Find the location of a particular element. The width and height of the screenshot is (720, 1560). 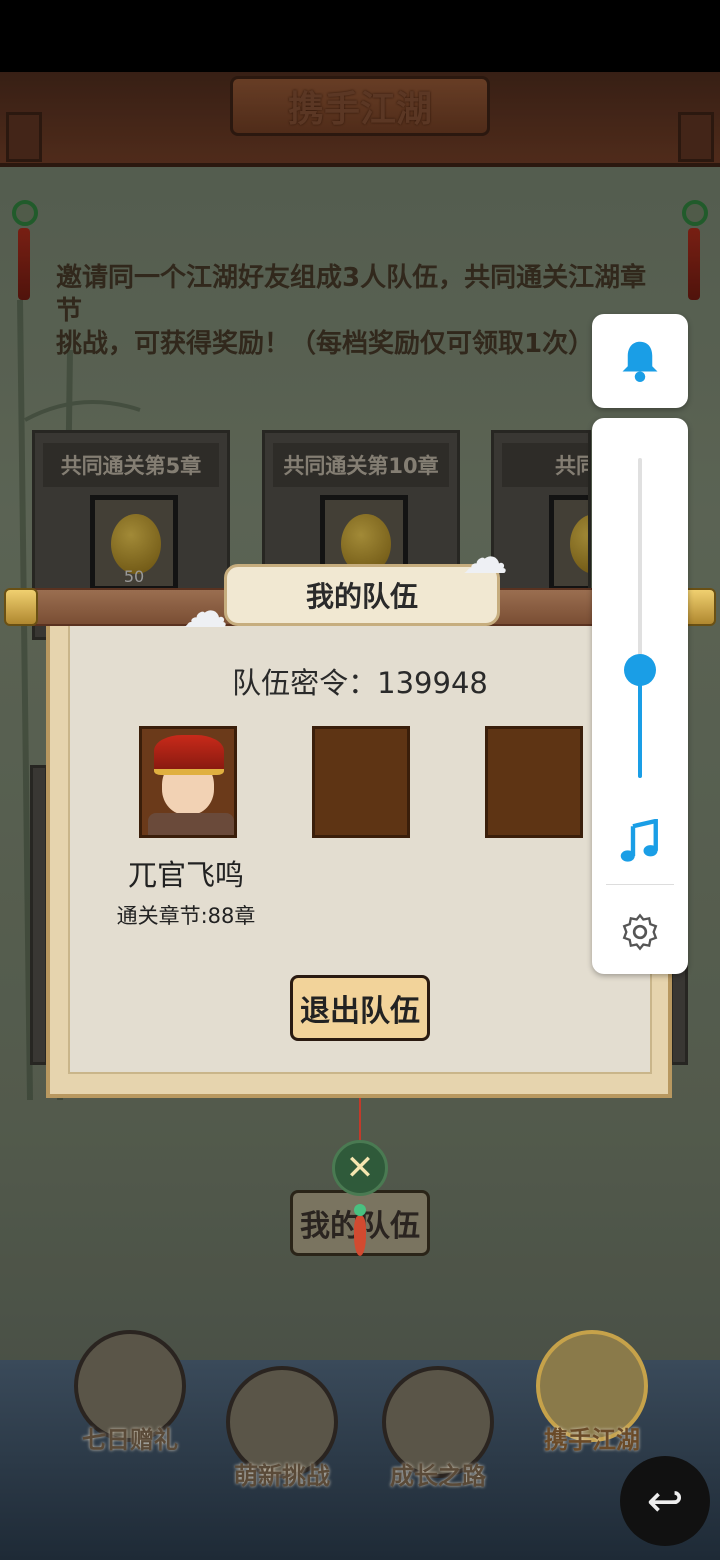

nav-growth-path: 成长之路 is located at coordinates (438, 1456).